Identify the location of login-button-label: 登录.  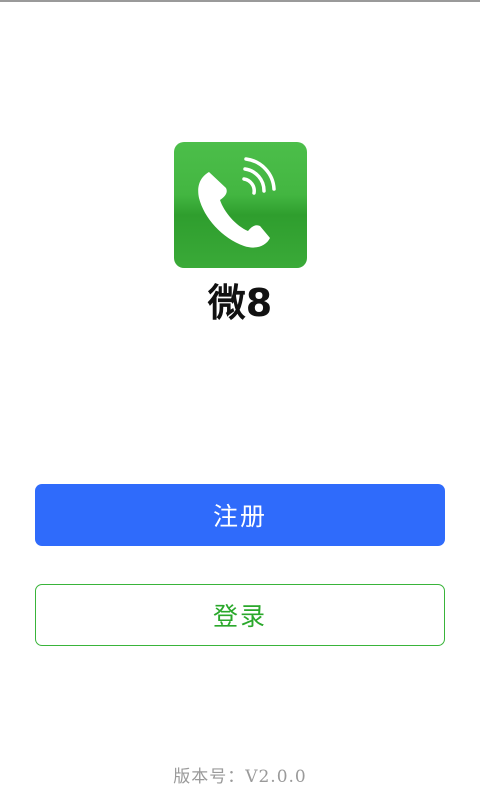
(239, 616).